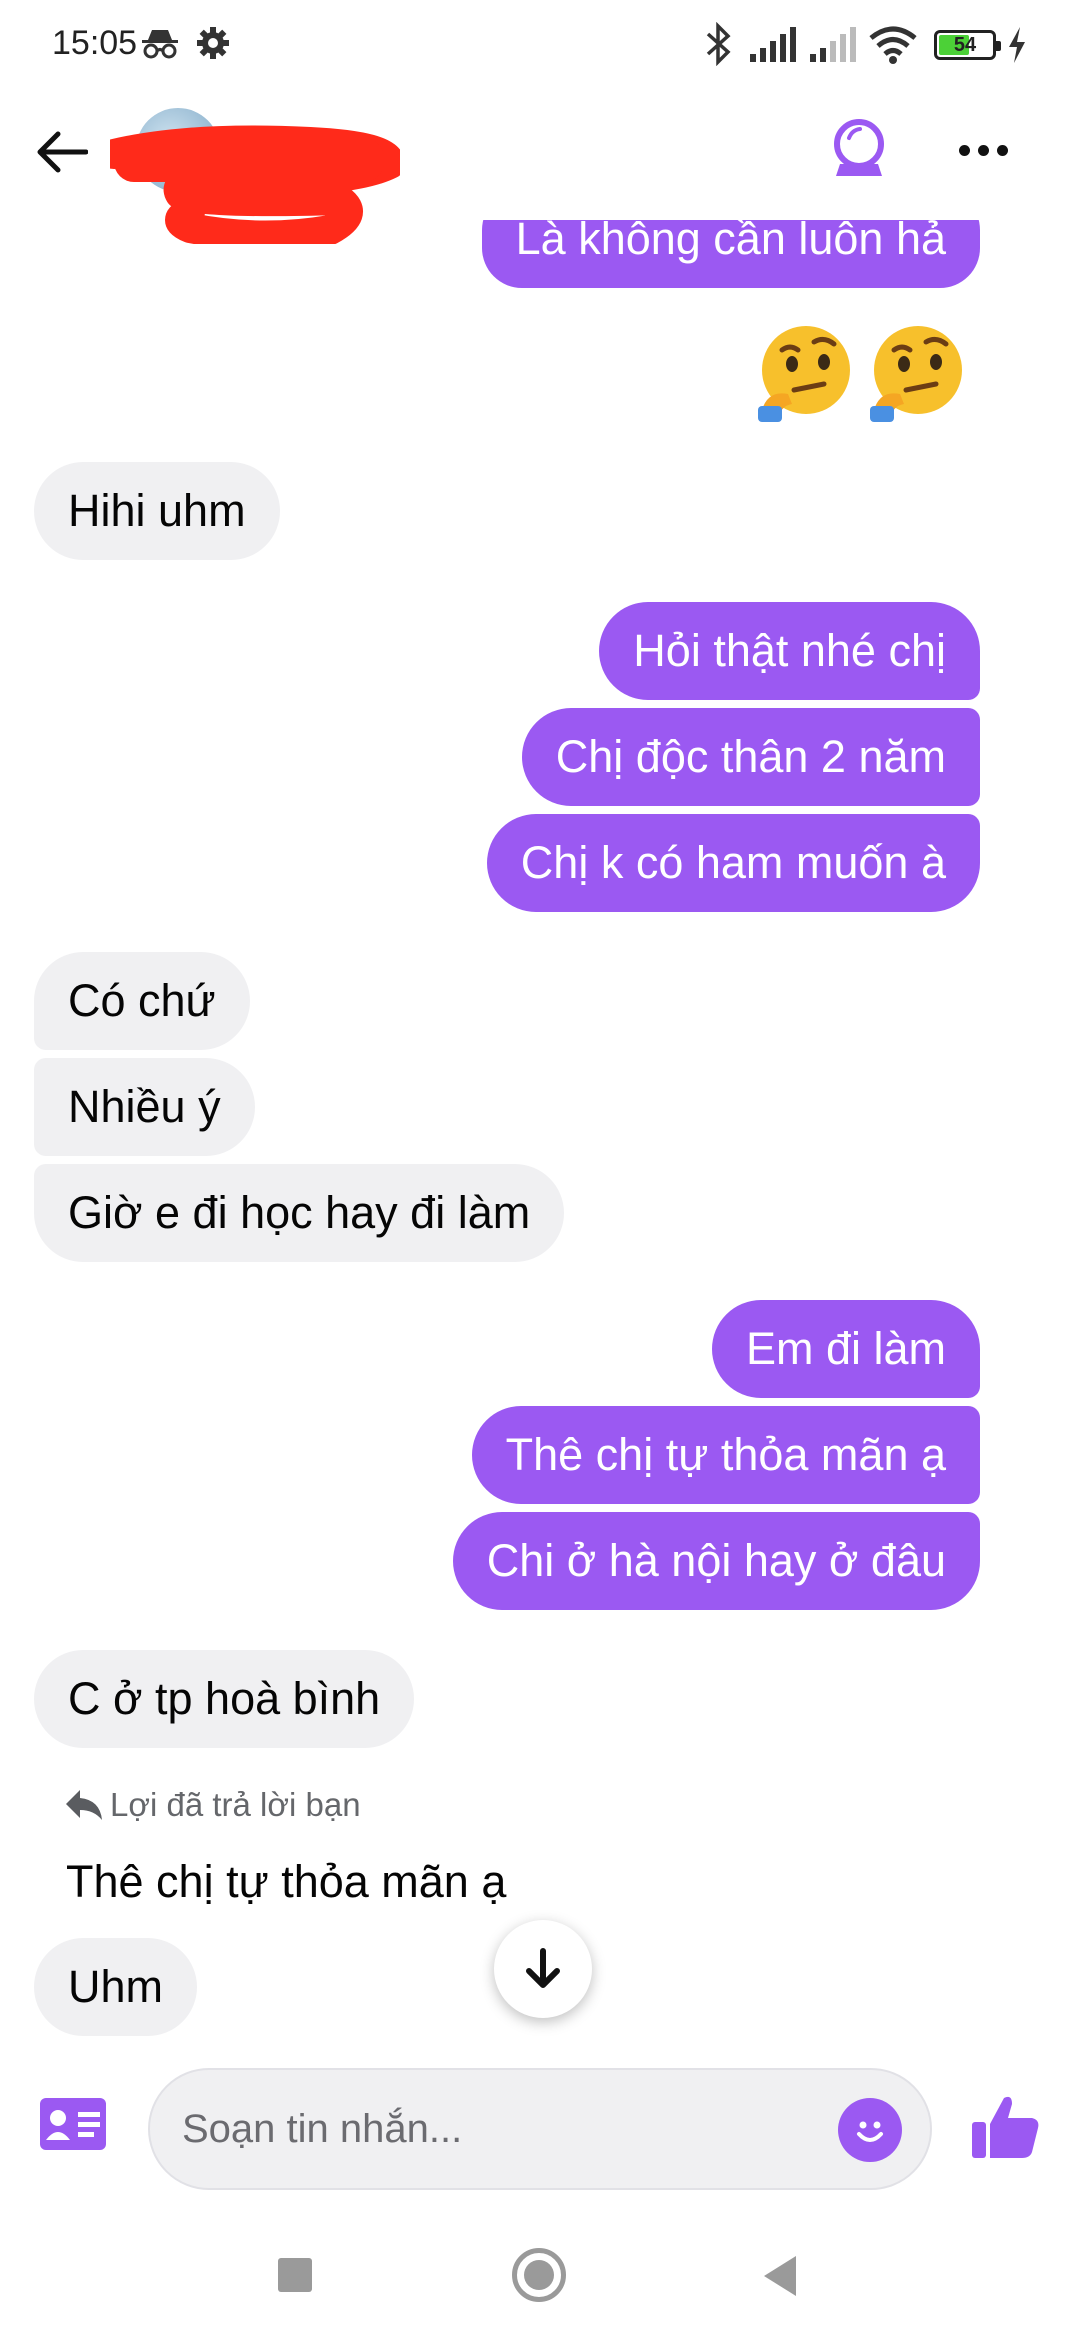 This screenshot has width=1080, height=2340. I want to click on battery-level: 54, so click(965, 45).